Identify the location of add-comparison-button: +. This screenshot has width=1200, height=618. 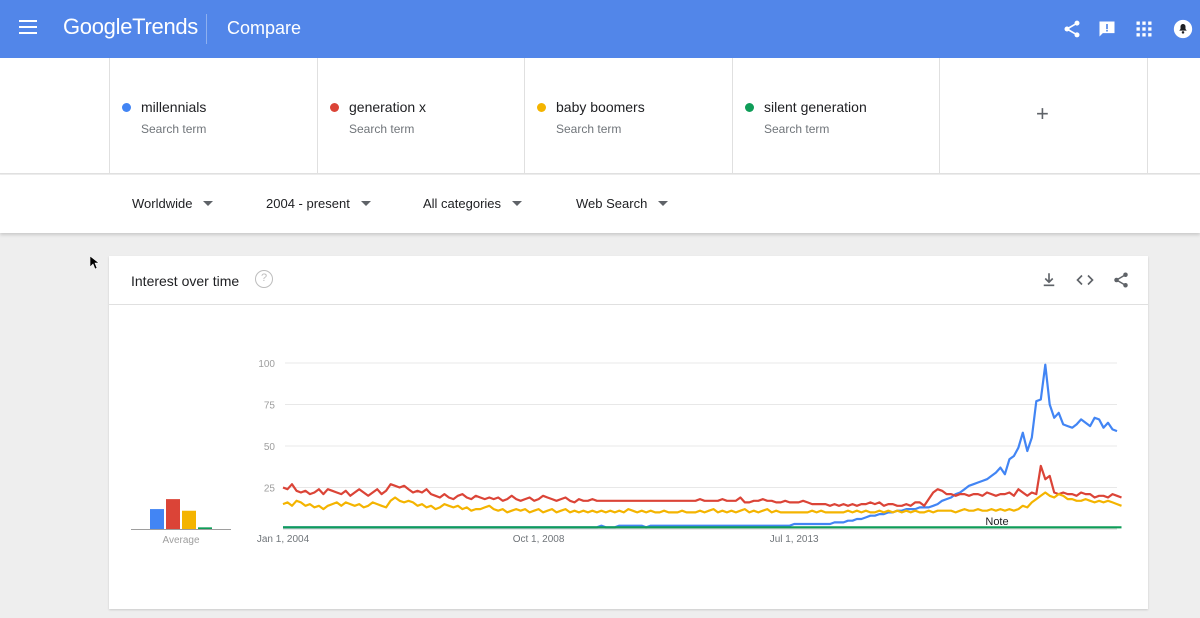
(1043, 116).